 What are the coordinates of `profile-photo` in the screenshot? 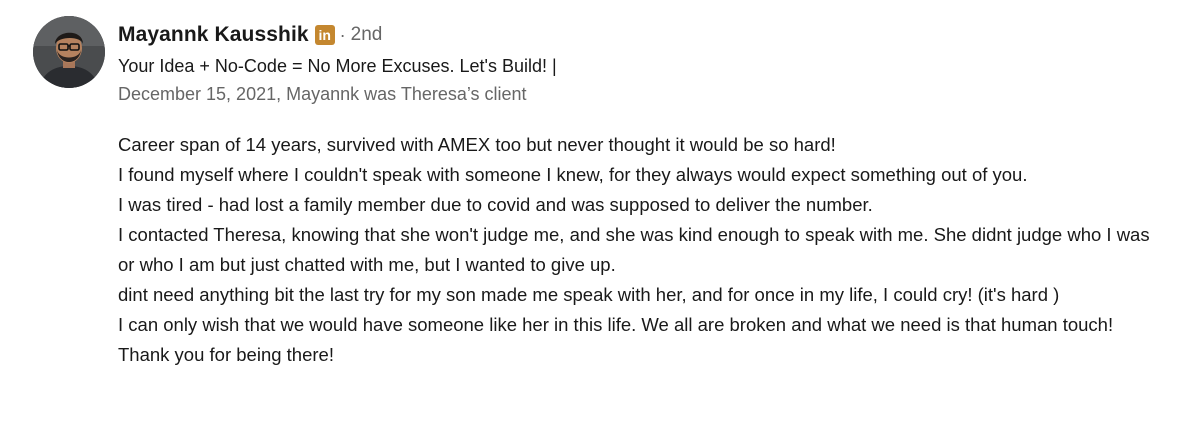 It's located at (69, 52).